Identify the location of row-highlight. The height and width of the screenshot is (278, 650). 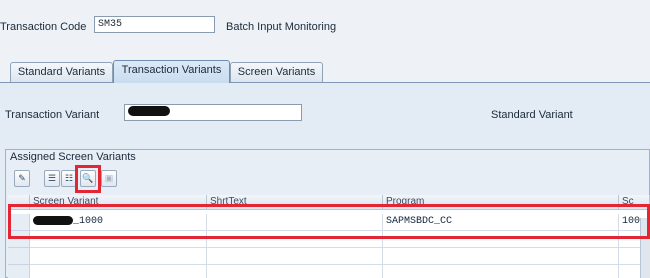
(329, 221).